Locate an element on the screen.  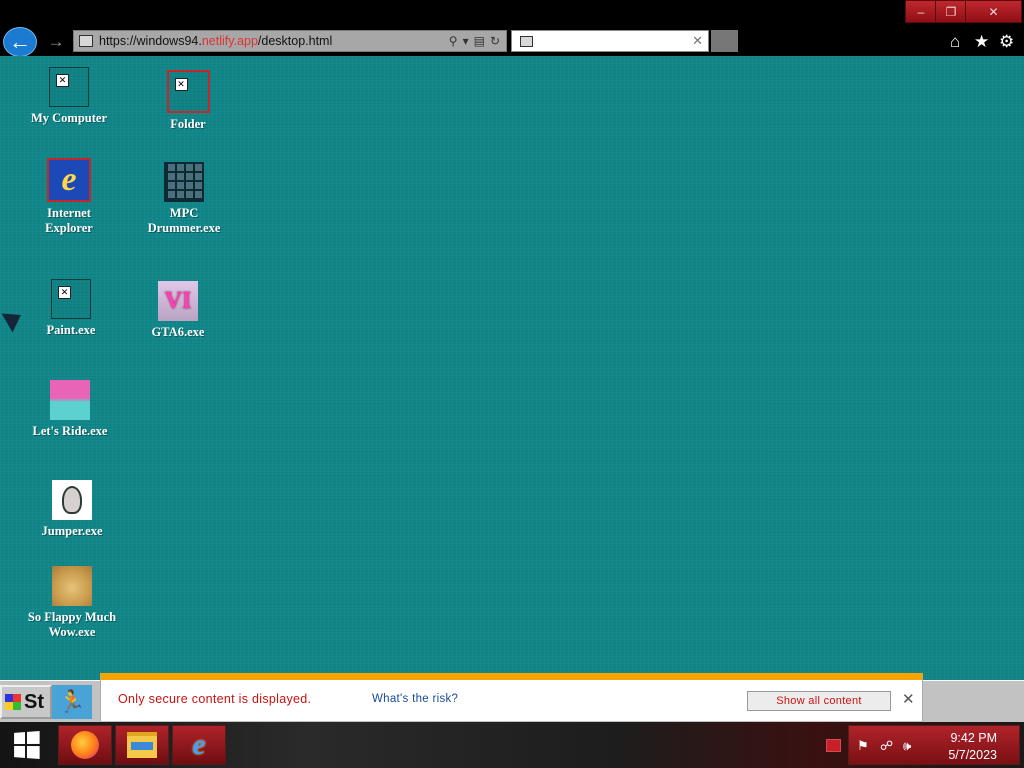
show-hidden-icons-icon is located at coordinates (833, 745).